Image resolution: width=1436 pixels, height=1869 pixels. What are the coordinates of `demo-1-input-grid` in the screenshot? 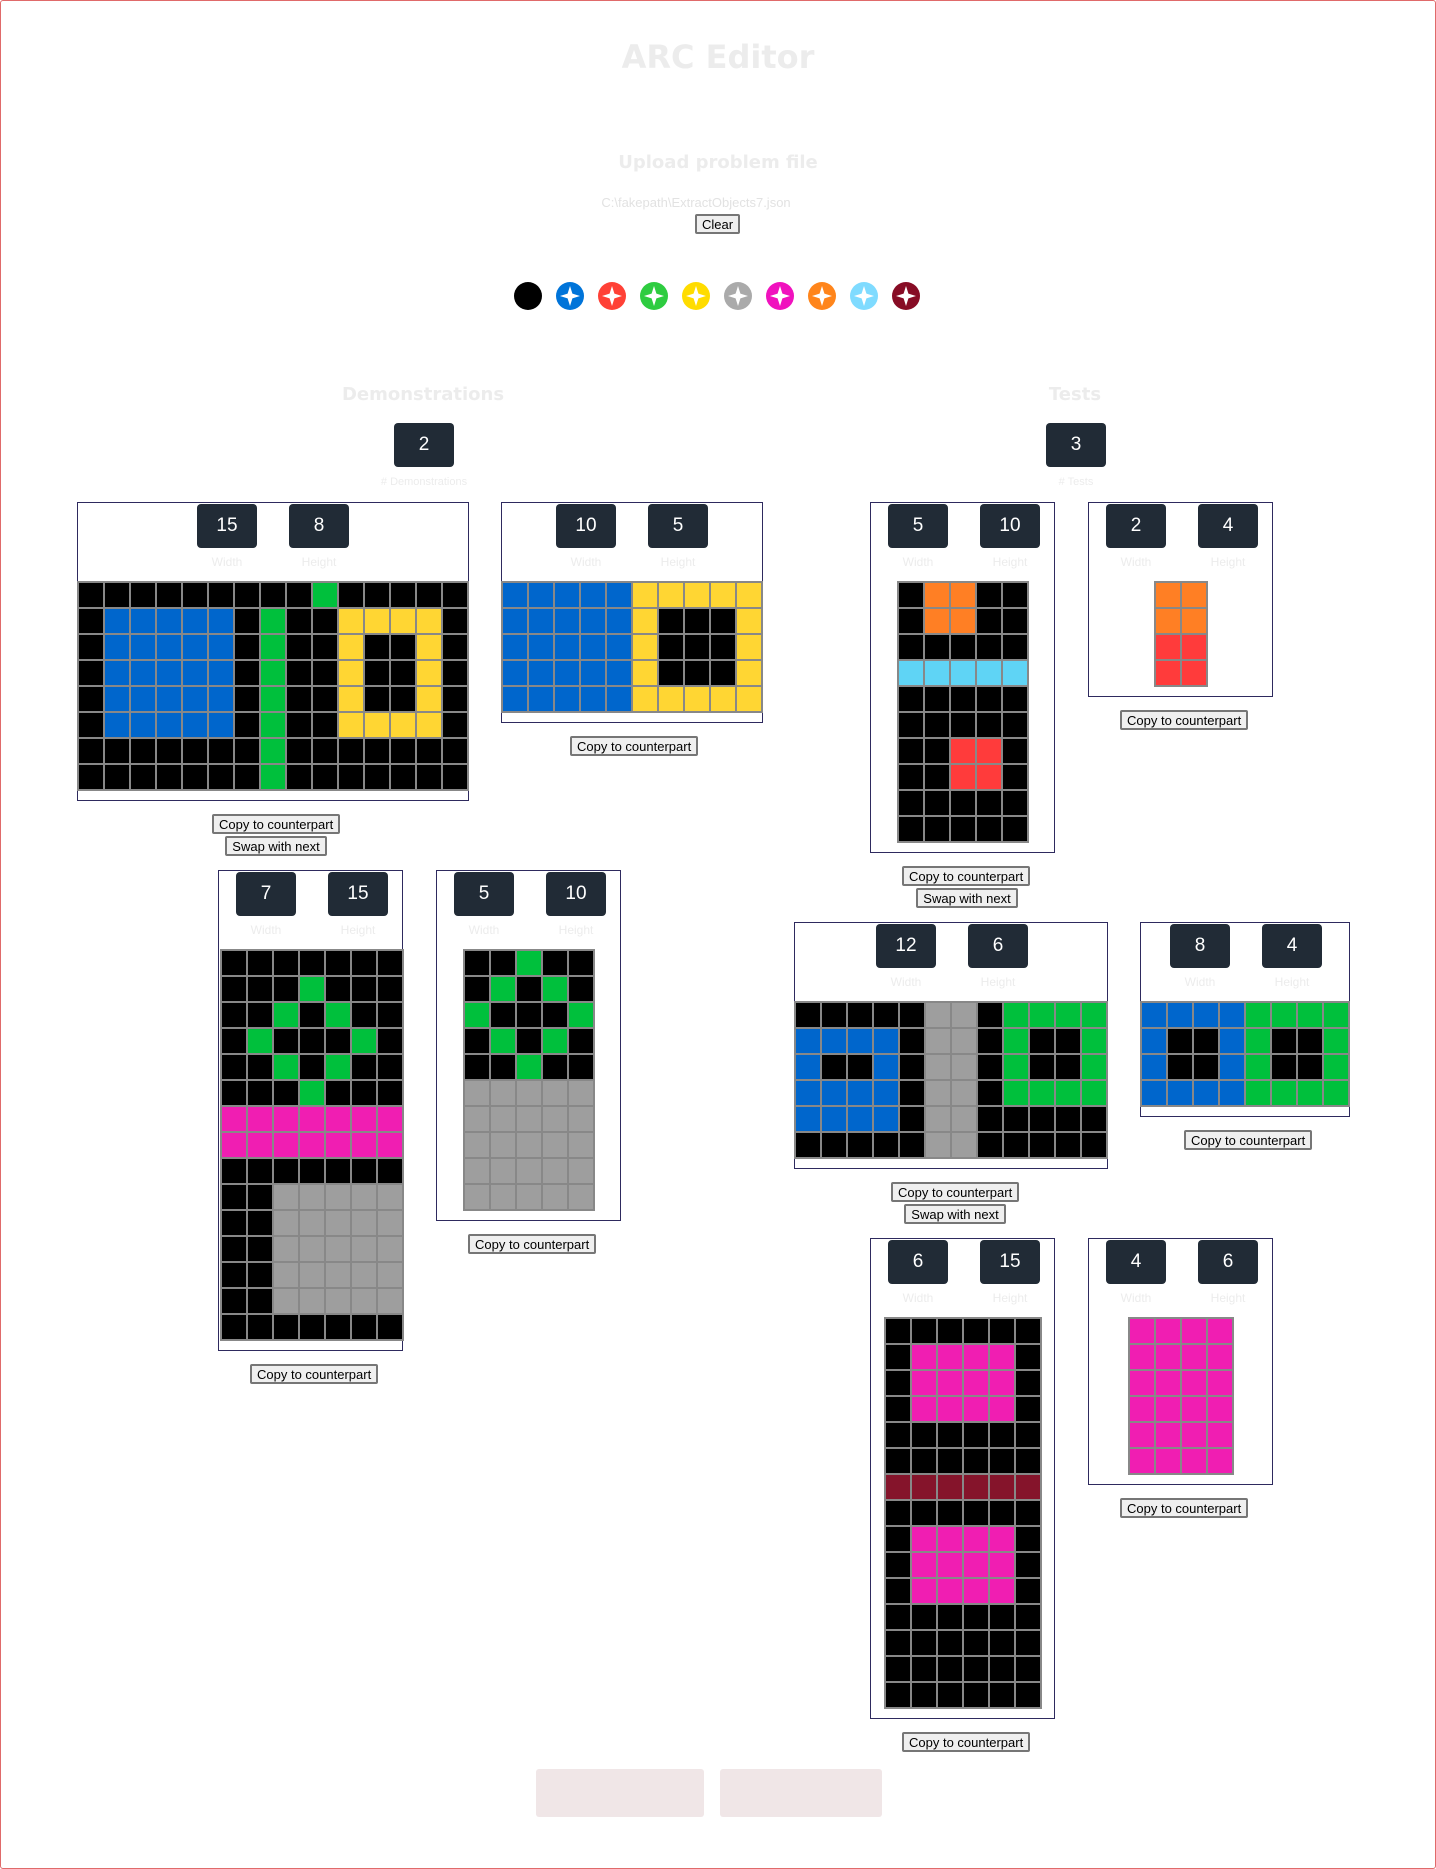 It's located at (273, 686).